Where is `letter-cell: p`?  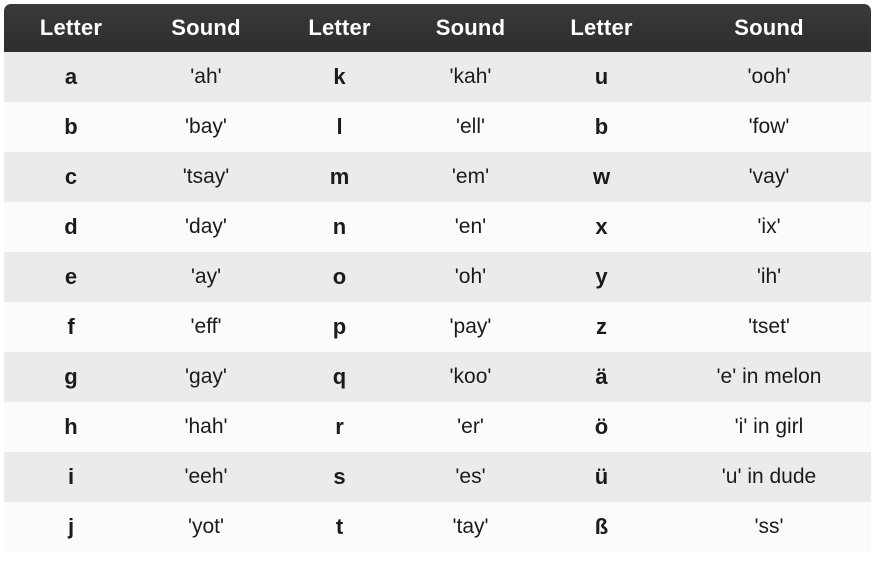 letter-cell: p is located at coordinates (339, 327).